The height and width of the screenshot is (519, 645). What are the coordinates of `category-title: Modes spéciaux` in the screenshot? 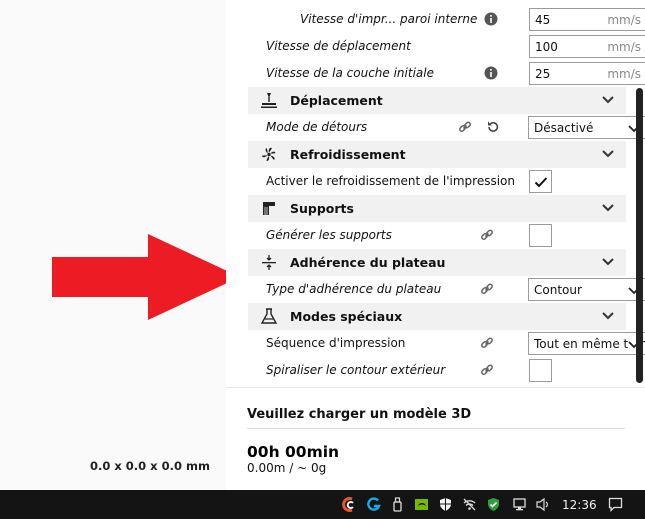 It's located at (346, 316).